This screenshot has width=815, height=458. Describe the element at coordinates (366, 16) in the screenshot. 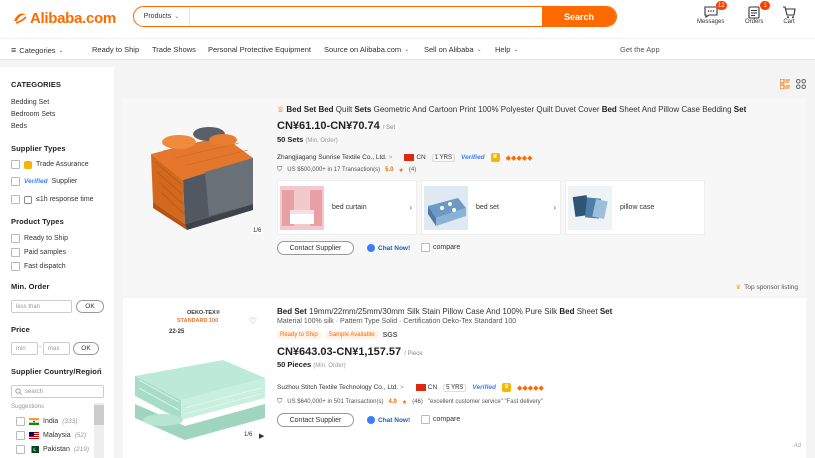

I see `search-input` at that location.